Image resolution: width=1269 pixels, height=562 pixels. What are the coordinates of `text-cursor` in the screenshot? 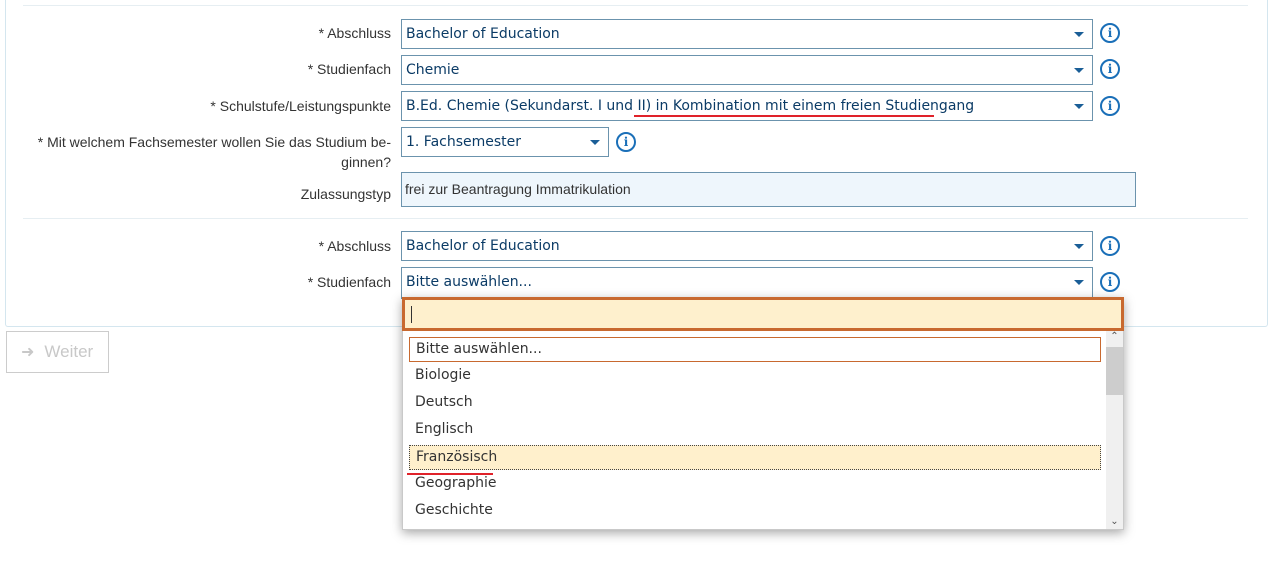 It's located at (411, 314).